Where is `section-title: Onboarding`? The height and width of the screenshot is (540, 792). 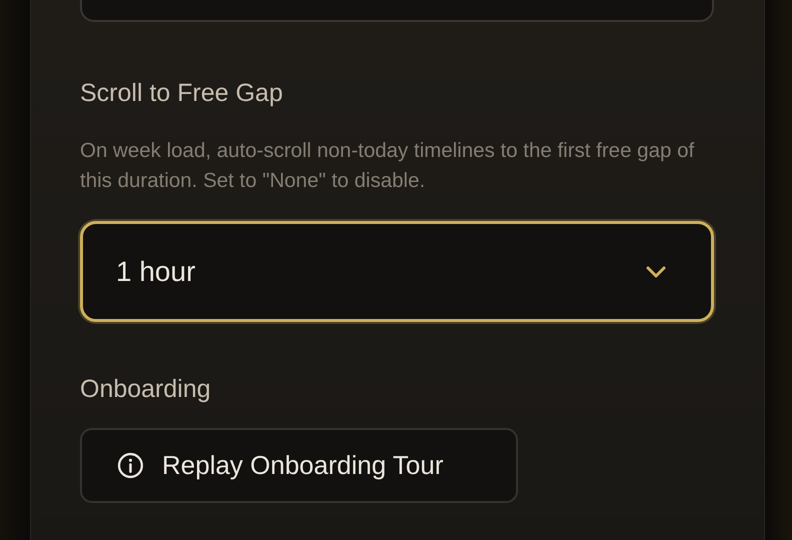 section-title: Onboarding is located at coordinates (146, 389).